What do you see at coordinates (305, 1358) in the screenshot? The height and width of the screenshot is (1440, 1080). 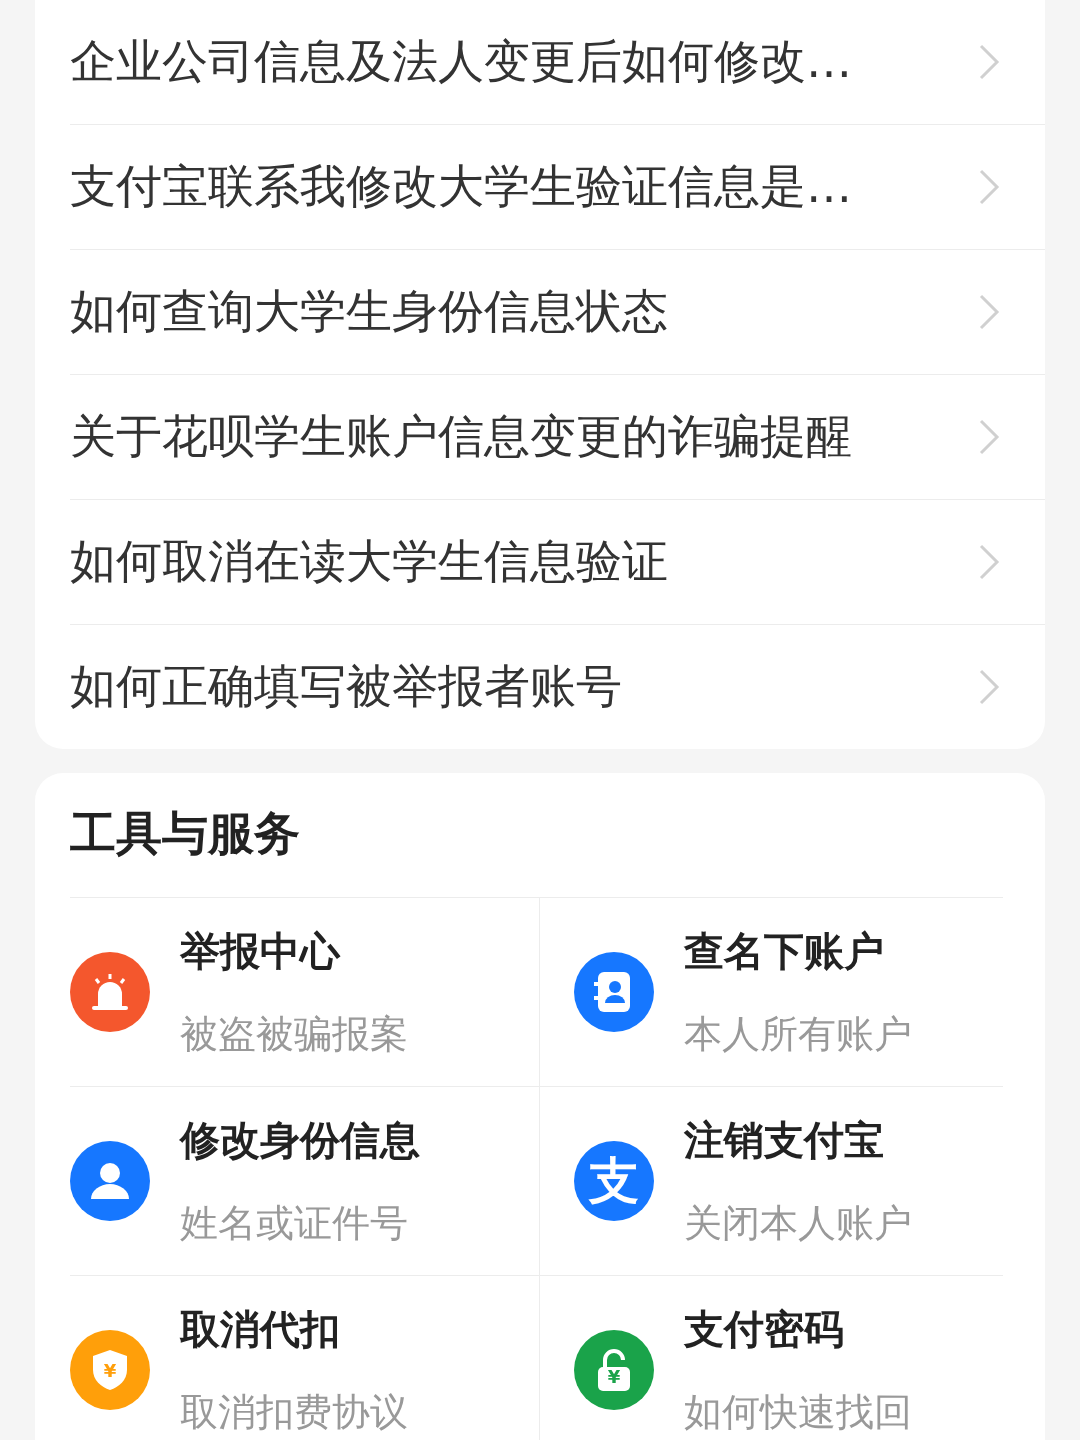 I see `tool-item: ¥ 取消代扣 取消扣费协议` at bounding box center [305, 1358].